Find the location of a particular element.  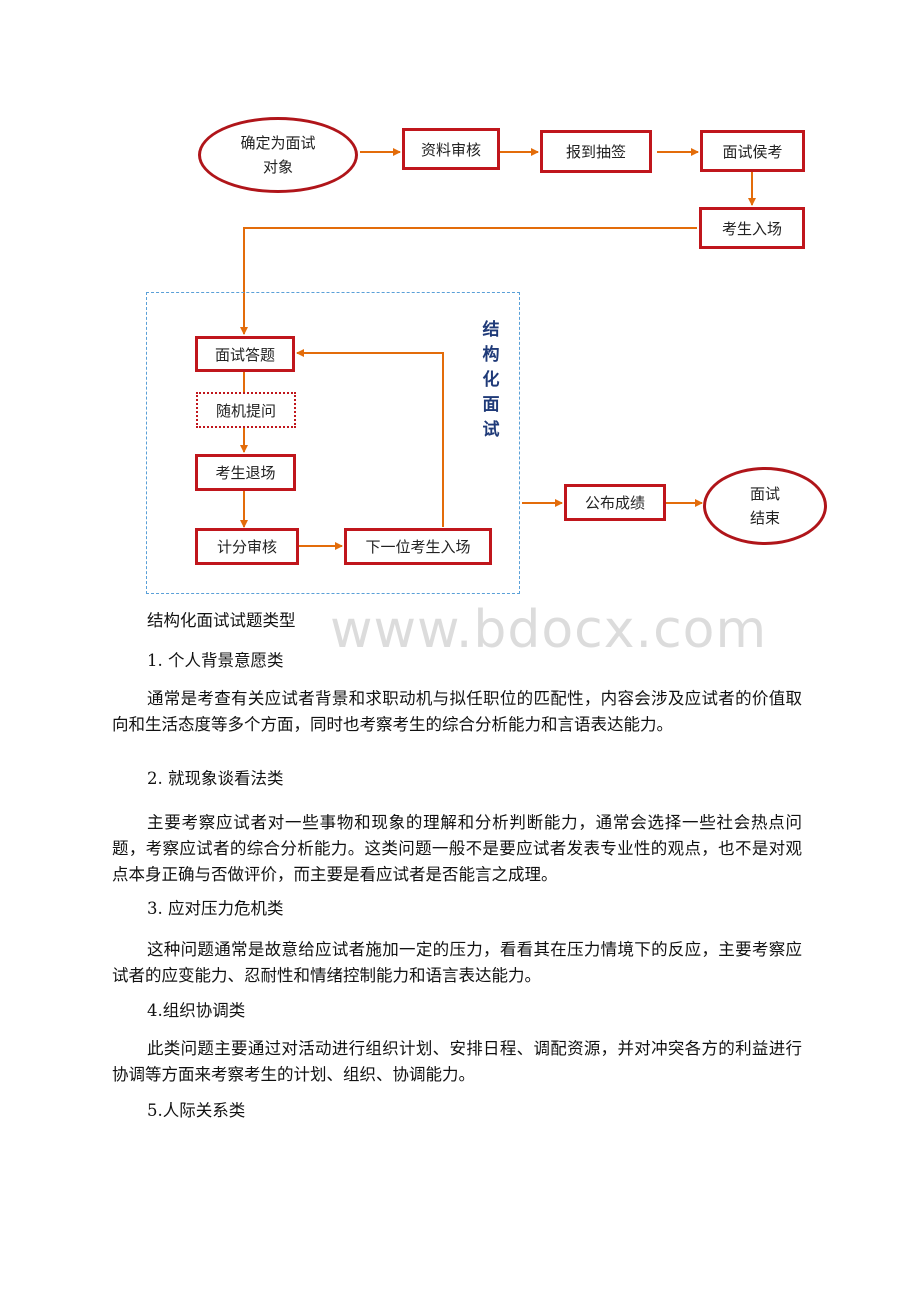

section-heading: 4.组织协调类 is located at coordinates (196, 1010).